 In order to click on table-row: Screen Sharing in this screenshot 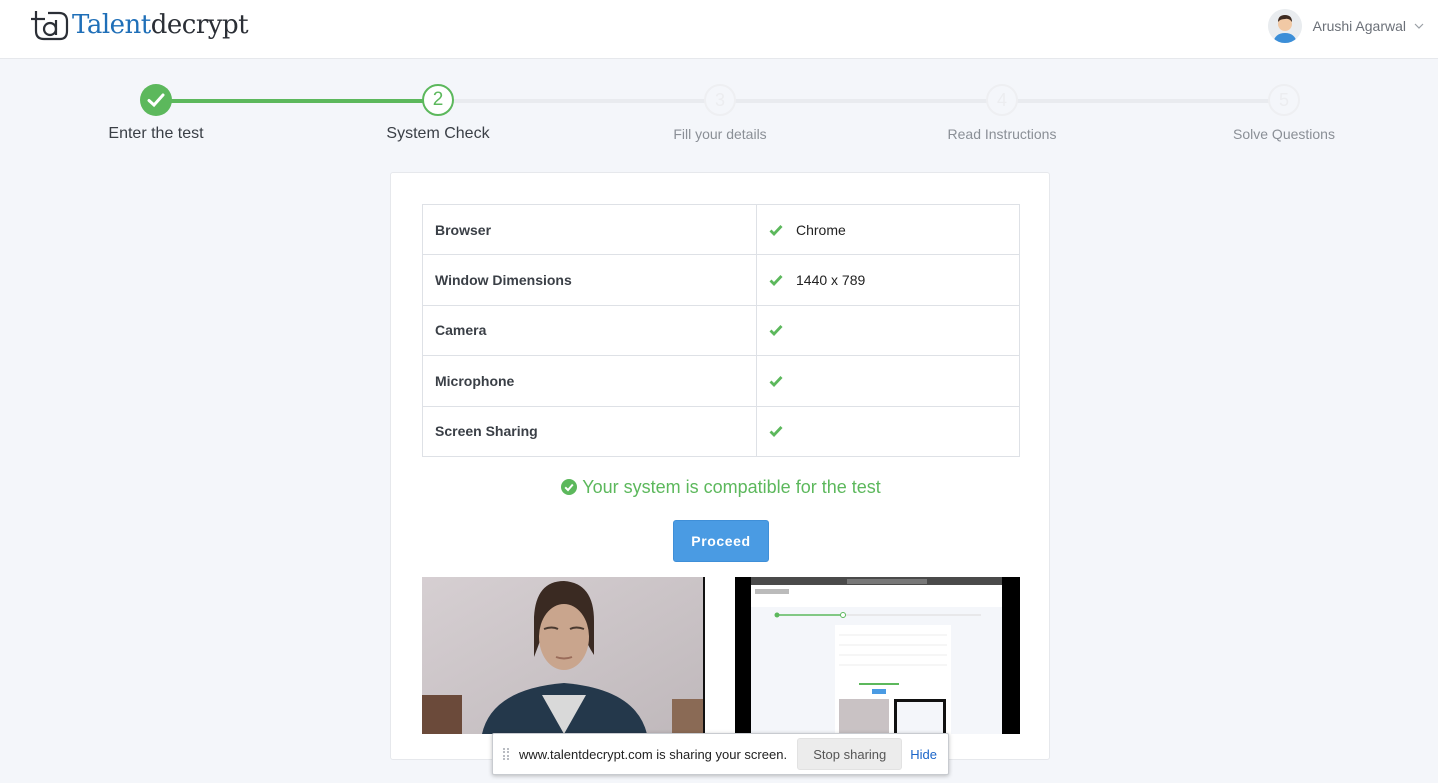, I will do `click(721, 431)`.